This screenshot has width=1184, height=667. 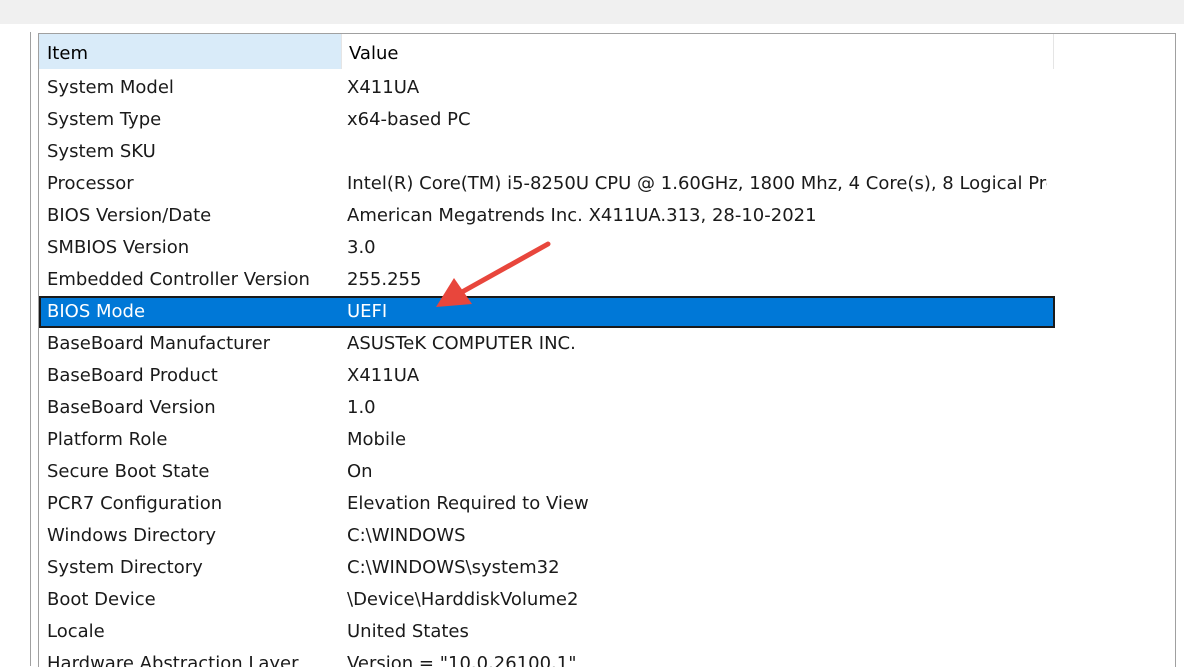 What do you see at coordinates (367, 311) in the screenshot?
I see `value-cell: UEFI` at bounding box center [367, 311].